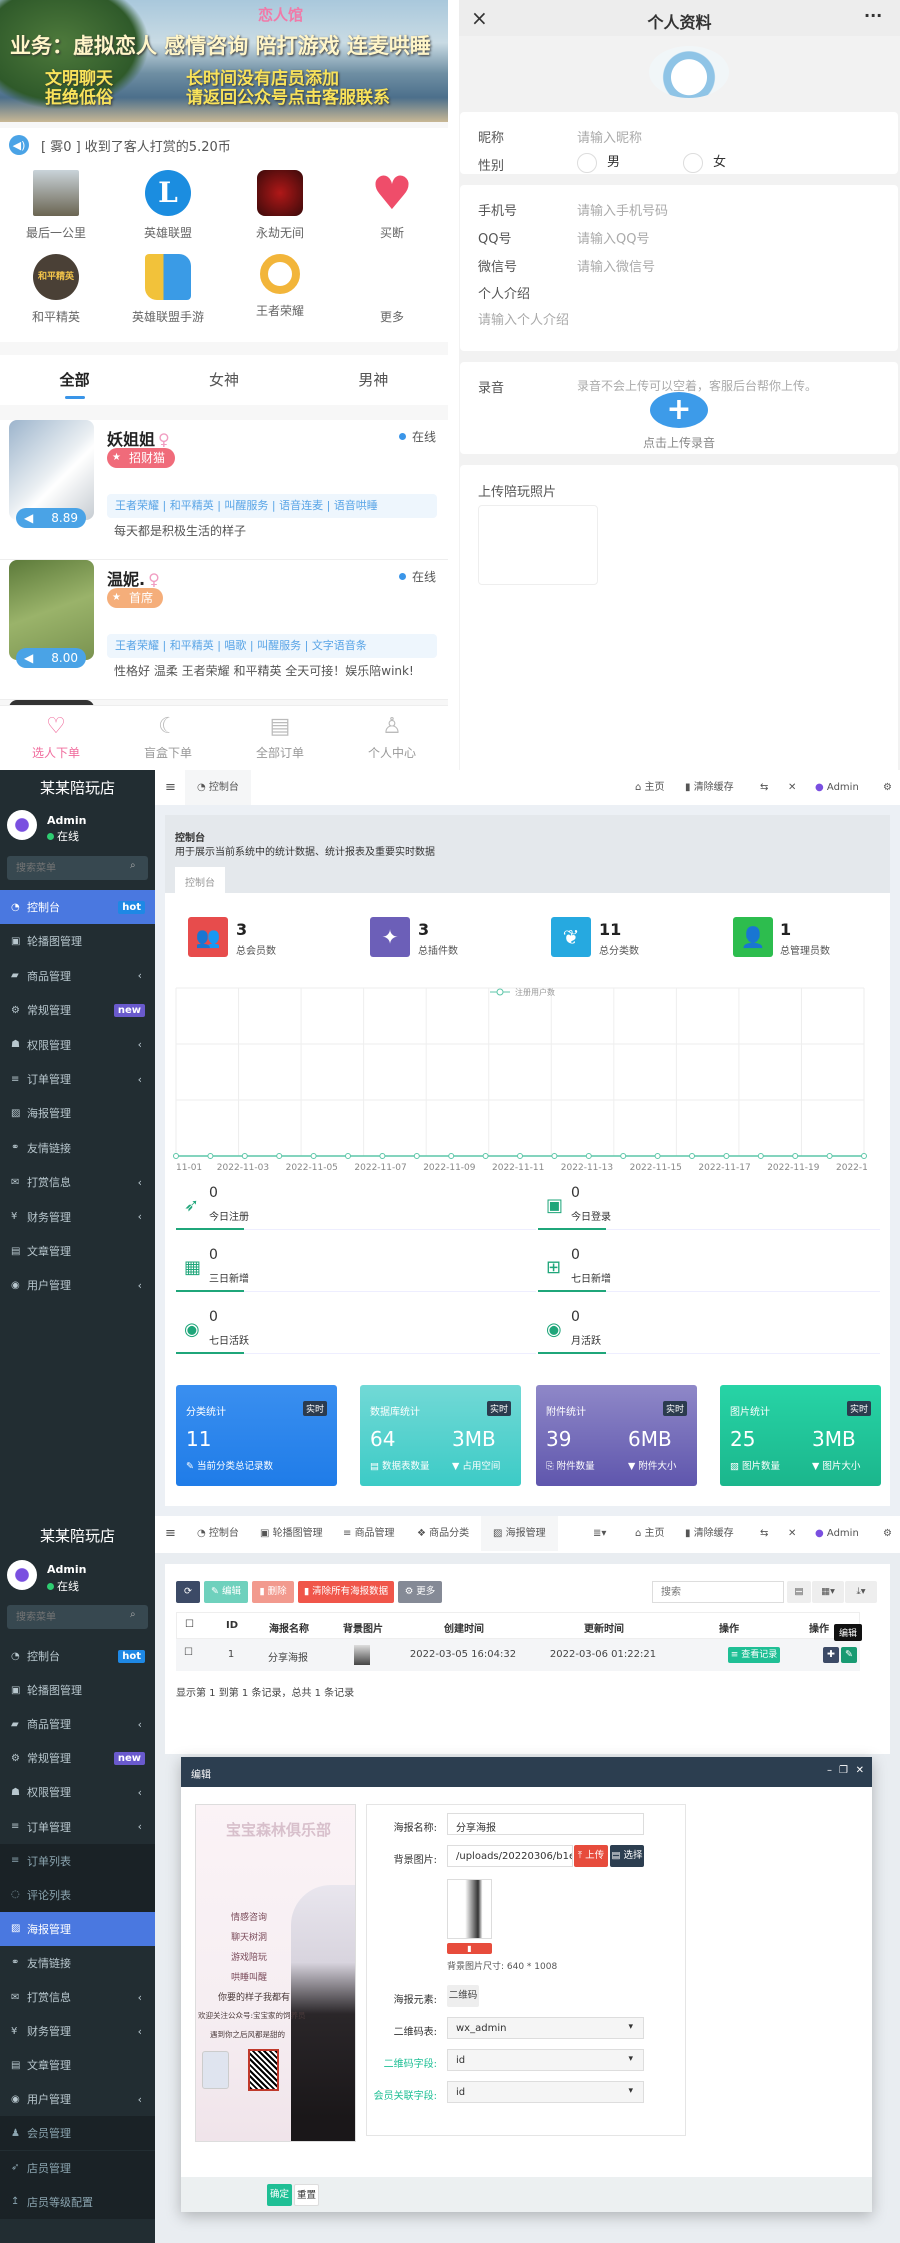 The image size is (900, 2243). I want to click on qq-input: 请输入QQ号, so click(613, 237).